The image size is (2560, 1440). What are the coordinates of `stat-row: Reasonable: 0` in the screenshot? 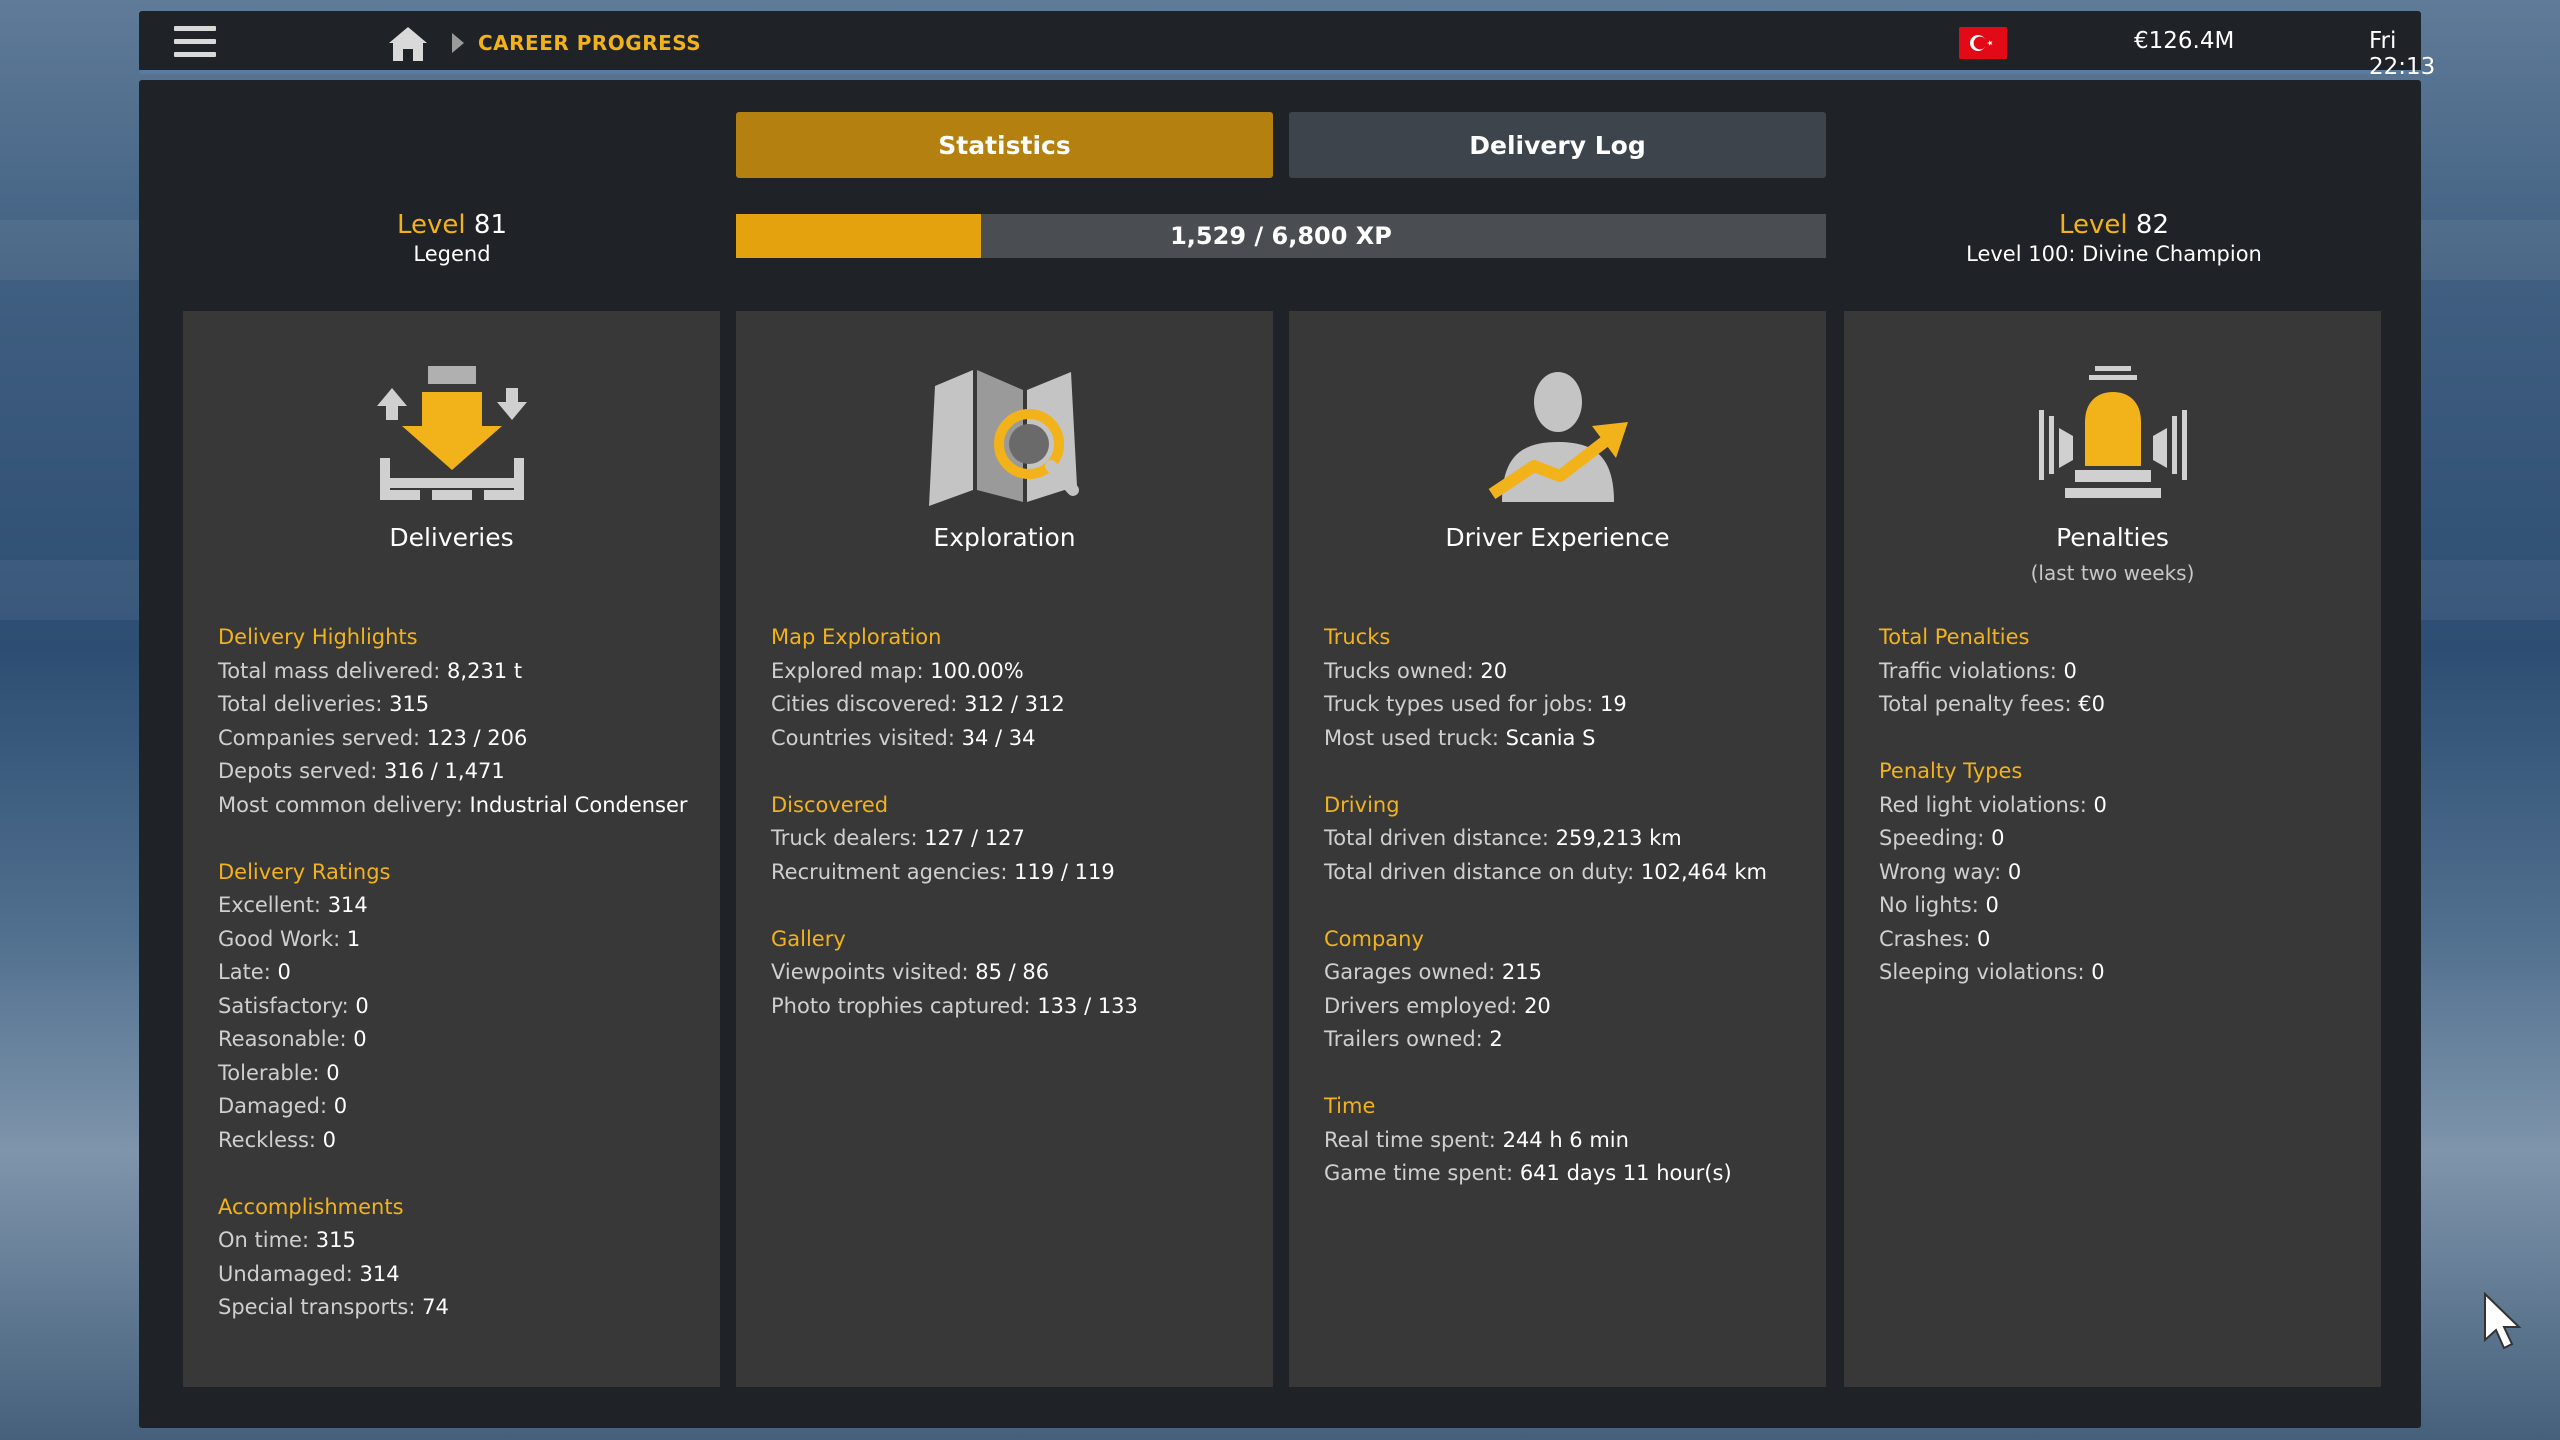 It's located at (292, 1039).